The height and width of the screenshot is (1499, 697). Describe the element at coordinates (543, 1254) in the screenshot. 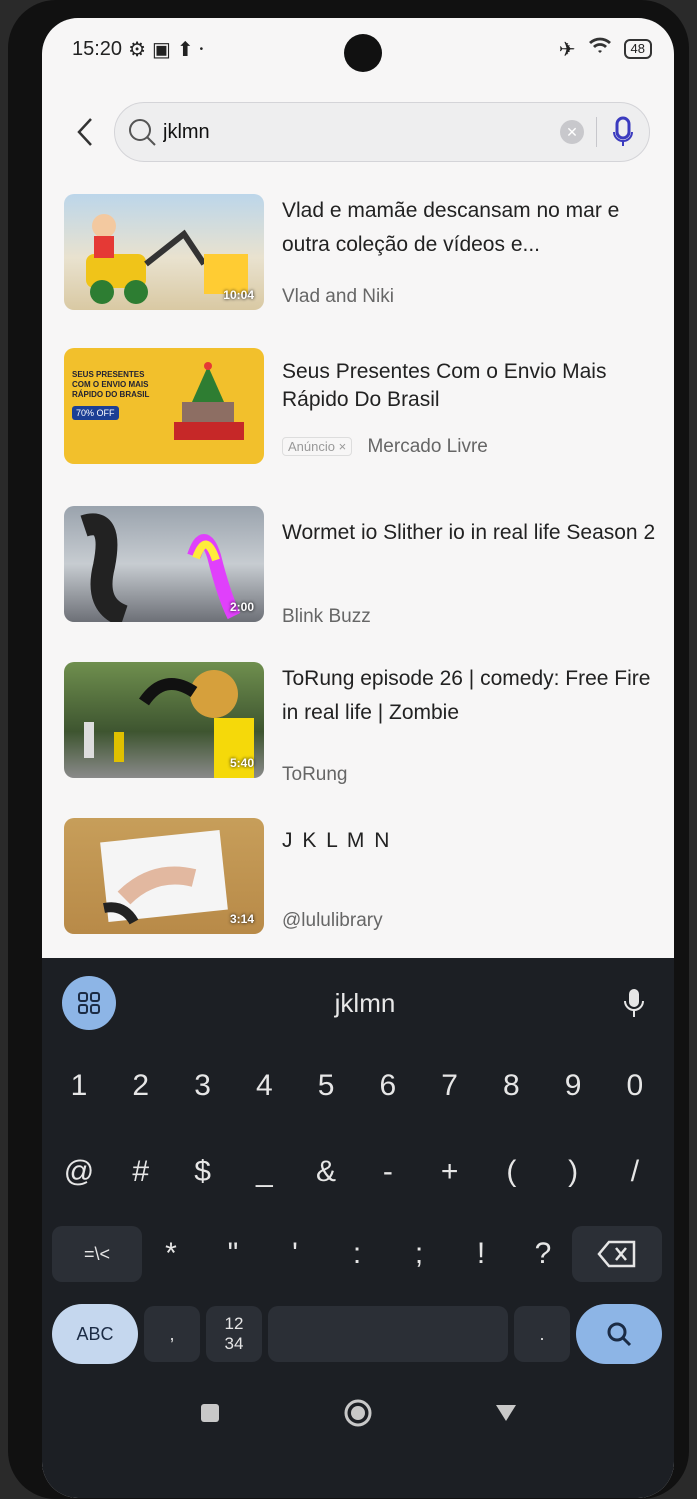

I see `symbol-key: ?` at that location.